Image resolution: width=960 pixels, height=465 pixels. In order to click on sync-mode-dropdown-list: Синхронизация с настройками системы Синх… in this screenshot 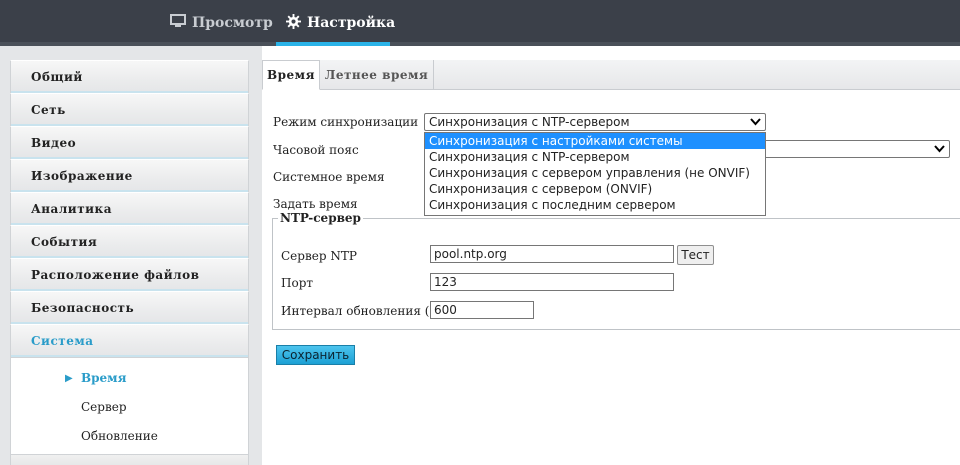, I will do `click(595, 174)`.